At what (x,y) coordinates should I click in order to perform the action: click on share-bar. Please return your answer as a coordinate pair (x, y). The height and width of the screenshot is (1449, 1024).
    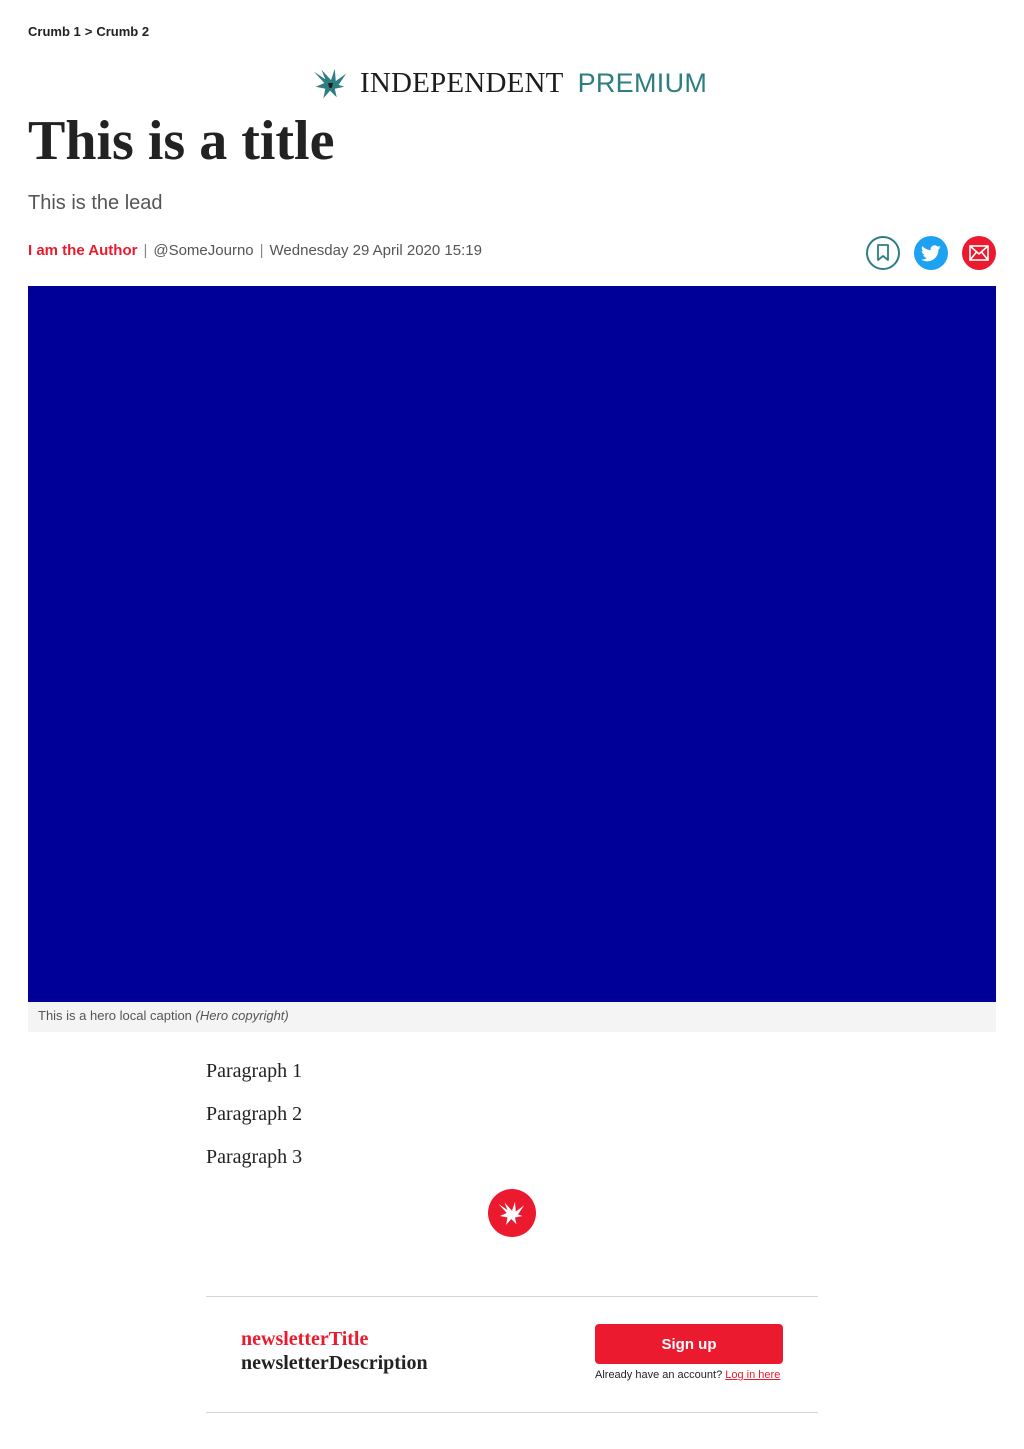
    Looking at the image, I should click on (931, 253).